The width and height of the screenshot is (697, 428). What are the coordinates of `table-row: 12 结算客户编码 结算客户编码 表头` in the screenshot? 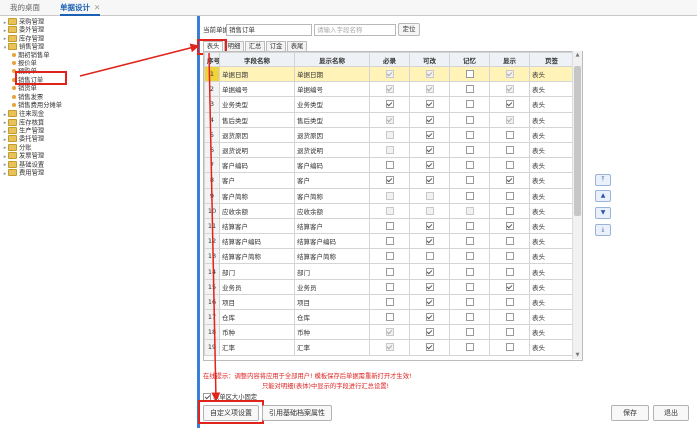 It's located at (389, 241).